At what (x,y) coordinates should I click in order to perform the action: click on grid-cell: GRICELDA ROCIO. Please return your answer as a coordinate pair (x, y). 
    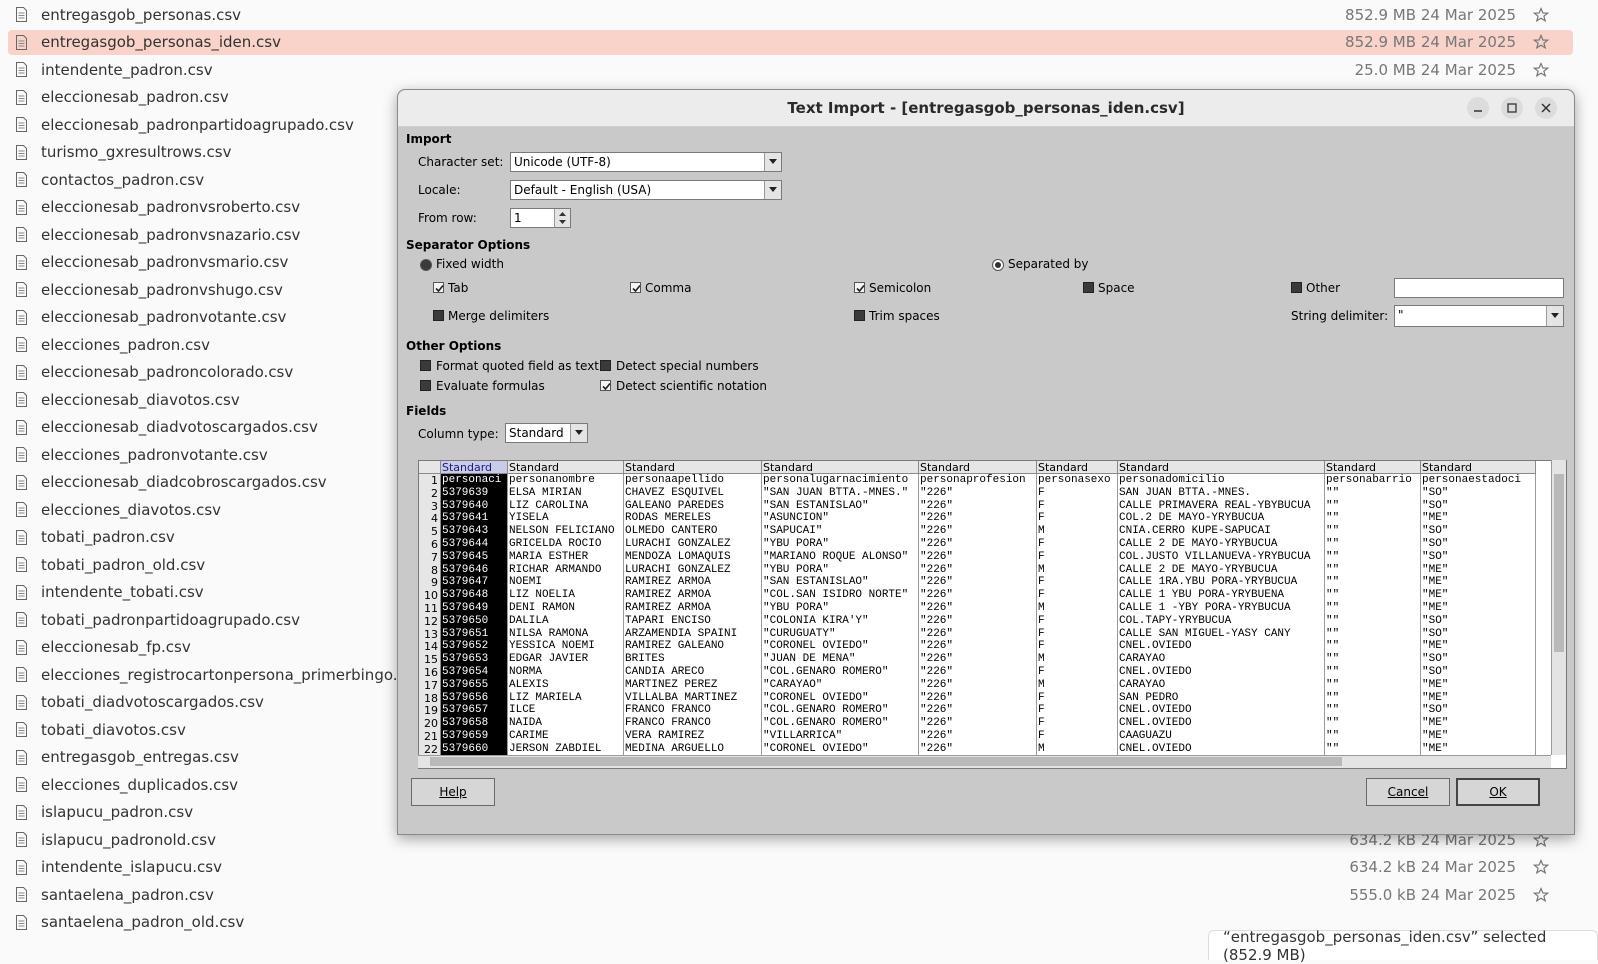
    Looking at the image, I should click on (566, 544).